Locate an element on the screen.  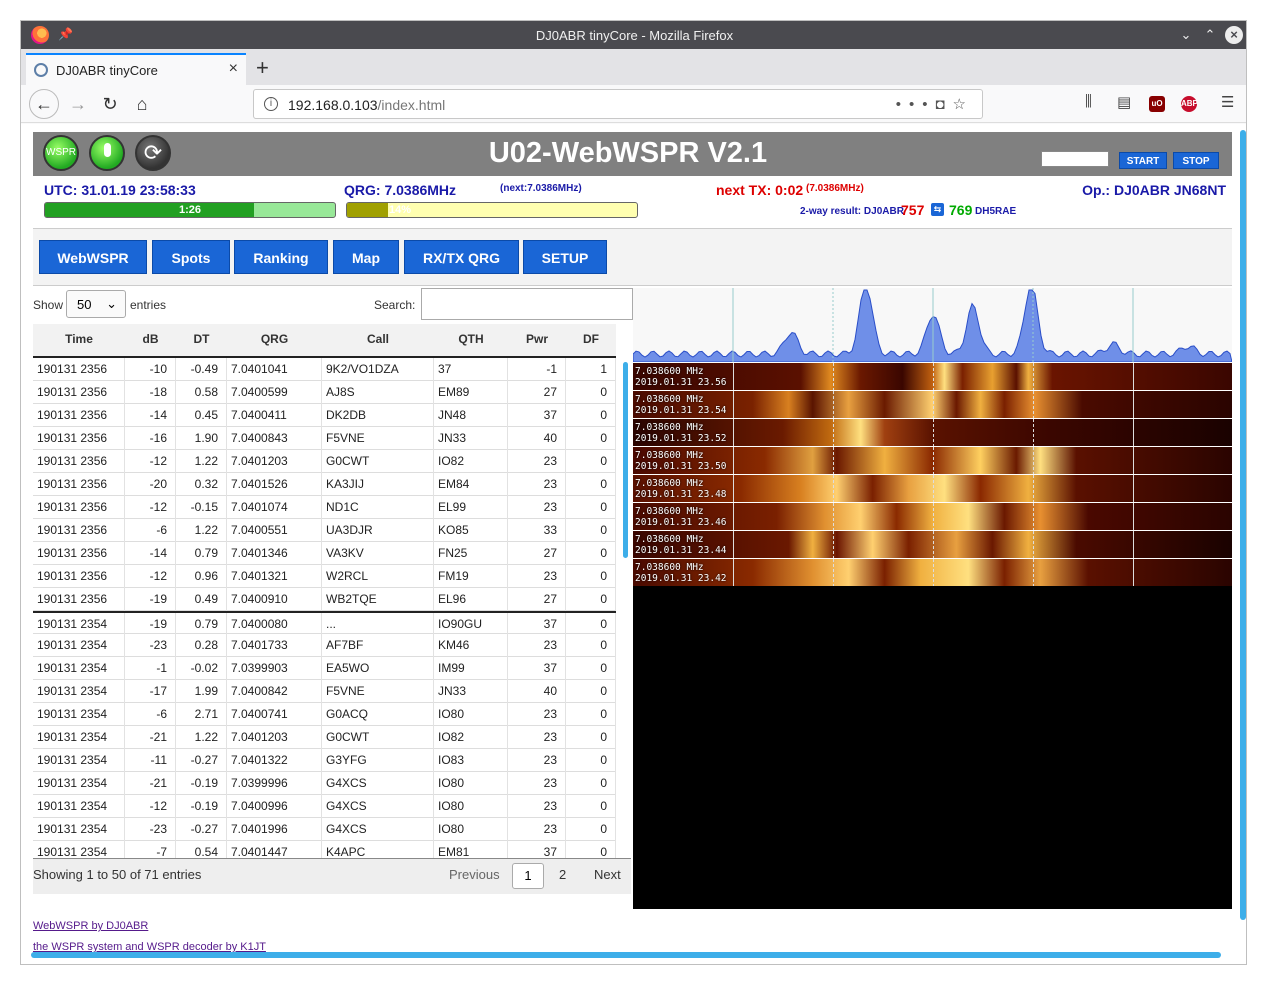
back-icon: ← is located at coordinates (44, 104).